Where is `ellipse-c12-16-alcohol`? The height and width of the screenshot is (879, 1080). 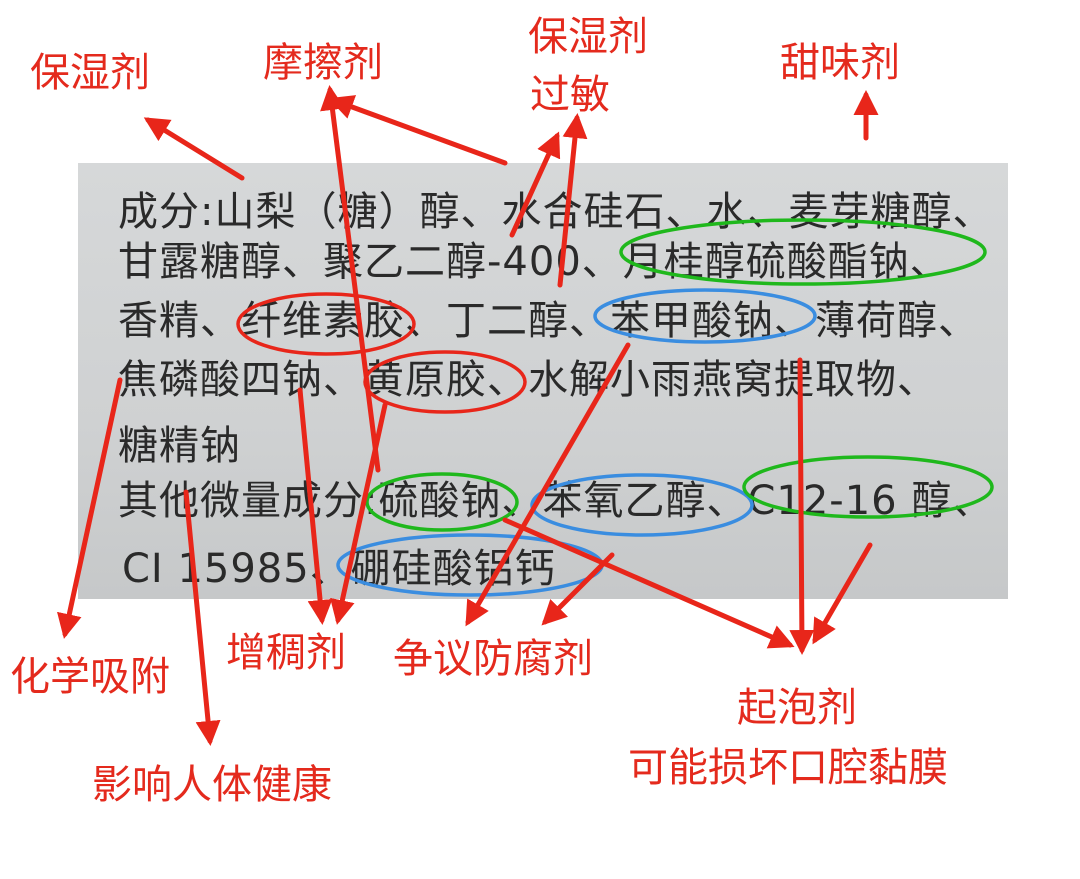
ellipse-c12-16-alcohol is located at coordinates (868, 487).